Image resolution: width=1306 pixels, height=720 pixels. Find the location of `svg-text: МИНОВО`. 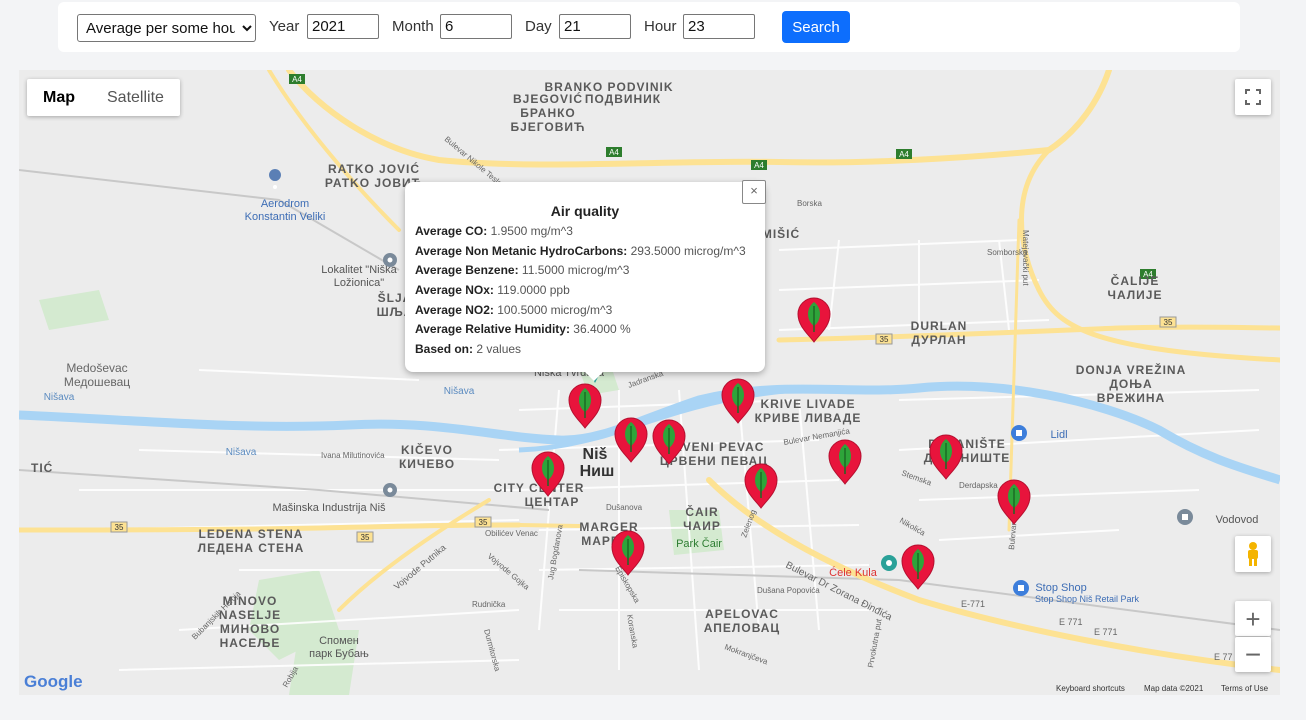

svg-text: МИНОВО is located at coordinates (250, 629).